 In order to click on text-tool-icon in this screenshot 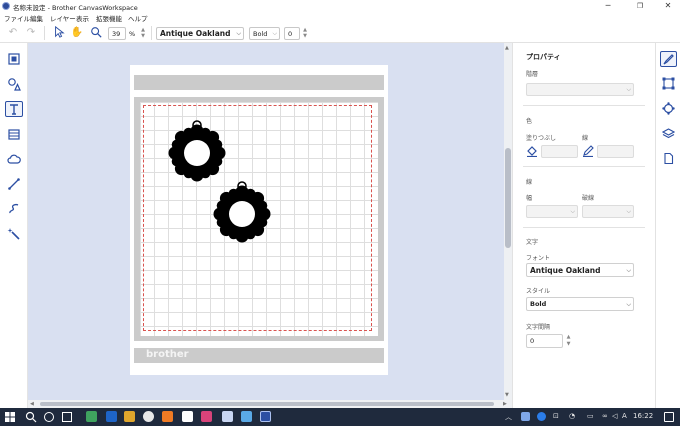, I will do `click(14, 109)`.